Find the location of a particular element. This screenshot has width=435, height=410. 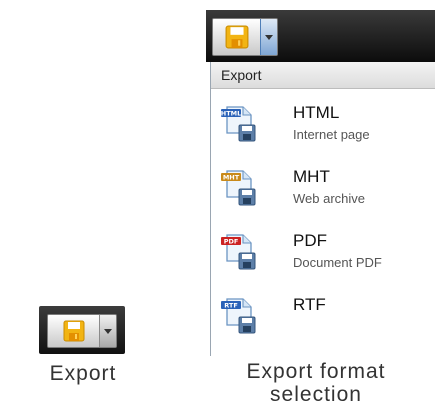

svg-text: MHT is located at coordinates (231, 178).